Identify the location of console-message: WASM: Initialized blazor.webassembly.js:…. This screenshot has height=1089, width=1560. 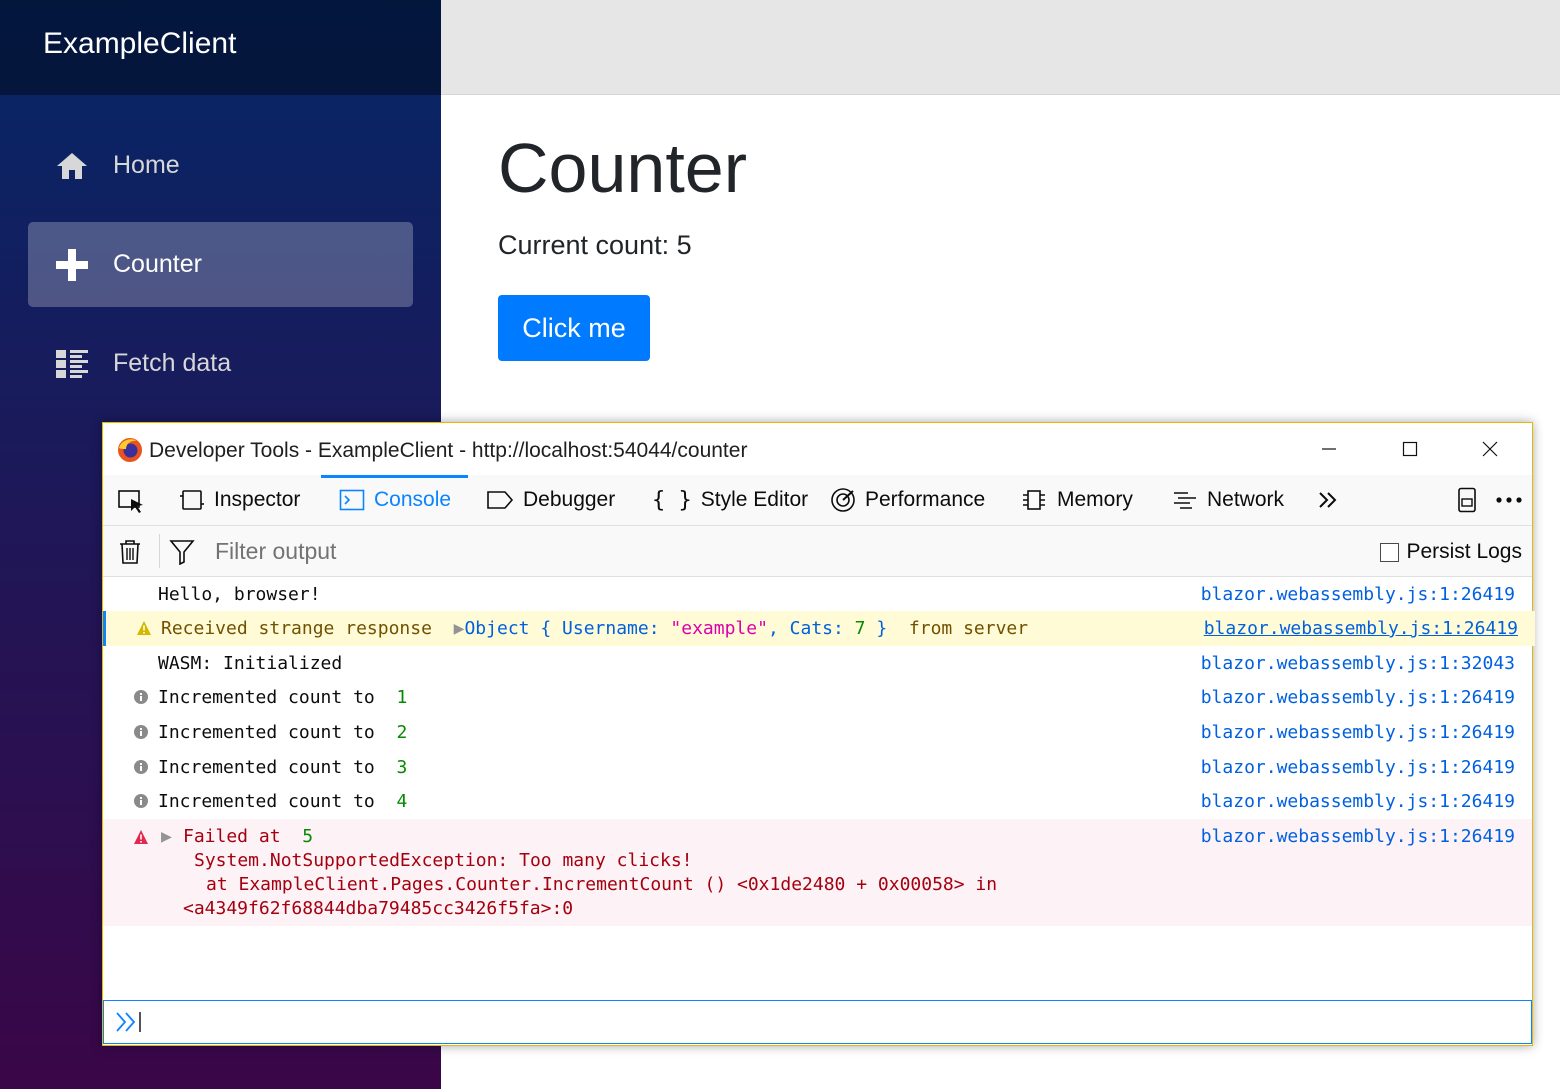
(817, 663).